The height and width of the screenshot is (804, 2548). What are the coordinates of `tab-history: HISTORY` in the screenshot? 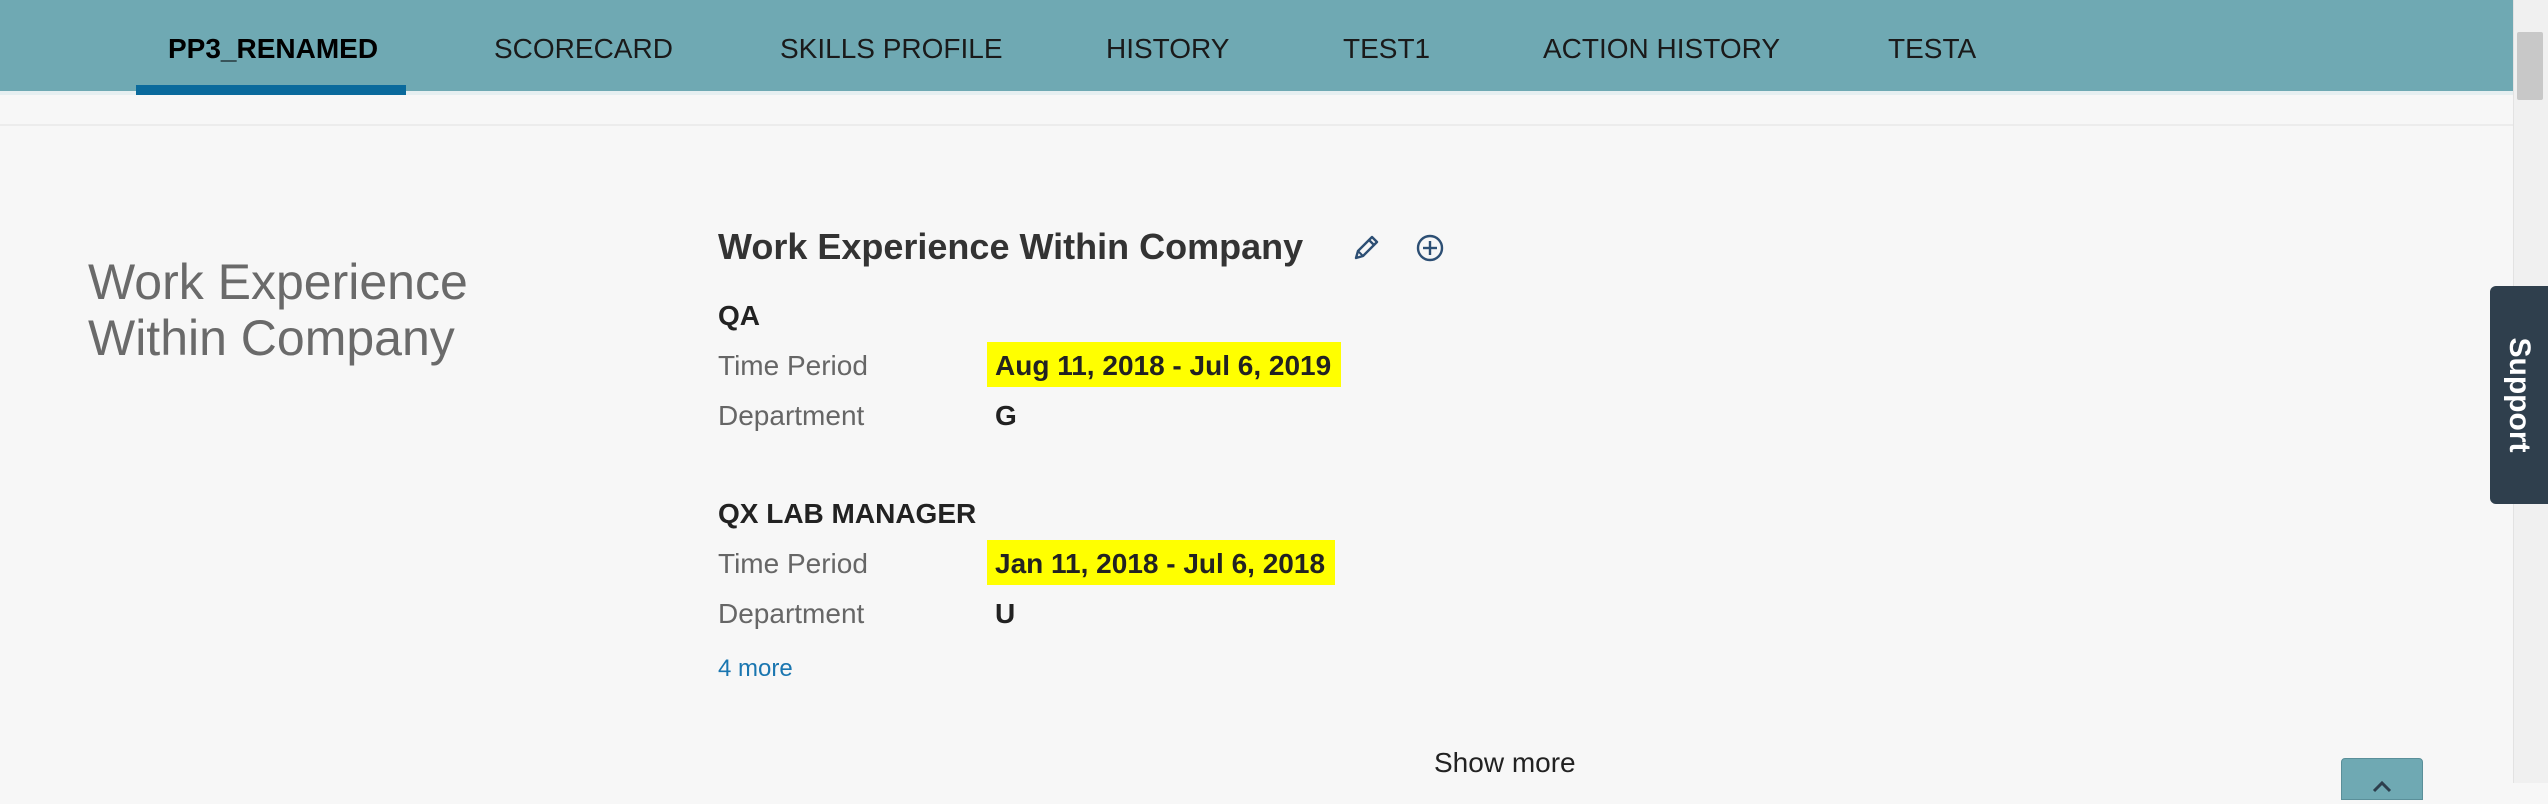 It's located at (1167, 46).